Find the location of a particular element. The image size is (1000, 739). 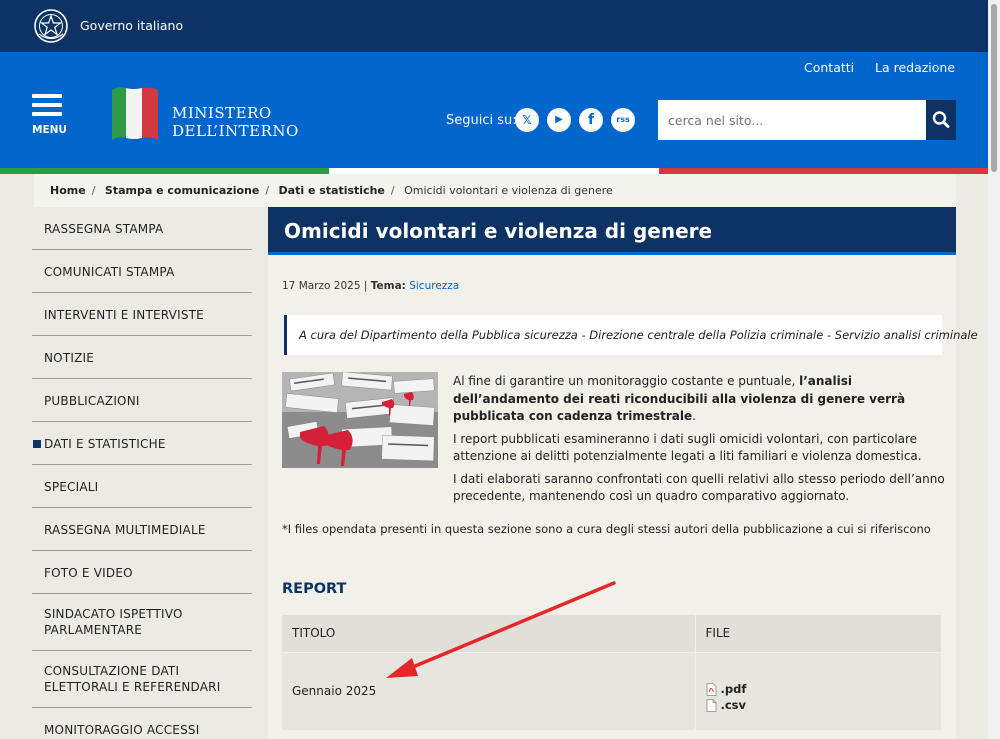

search-icon is located at coordinates (941, 119).